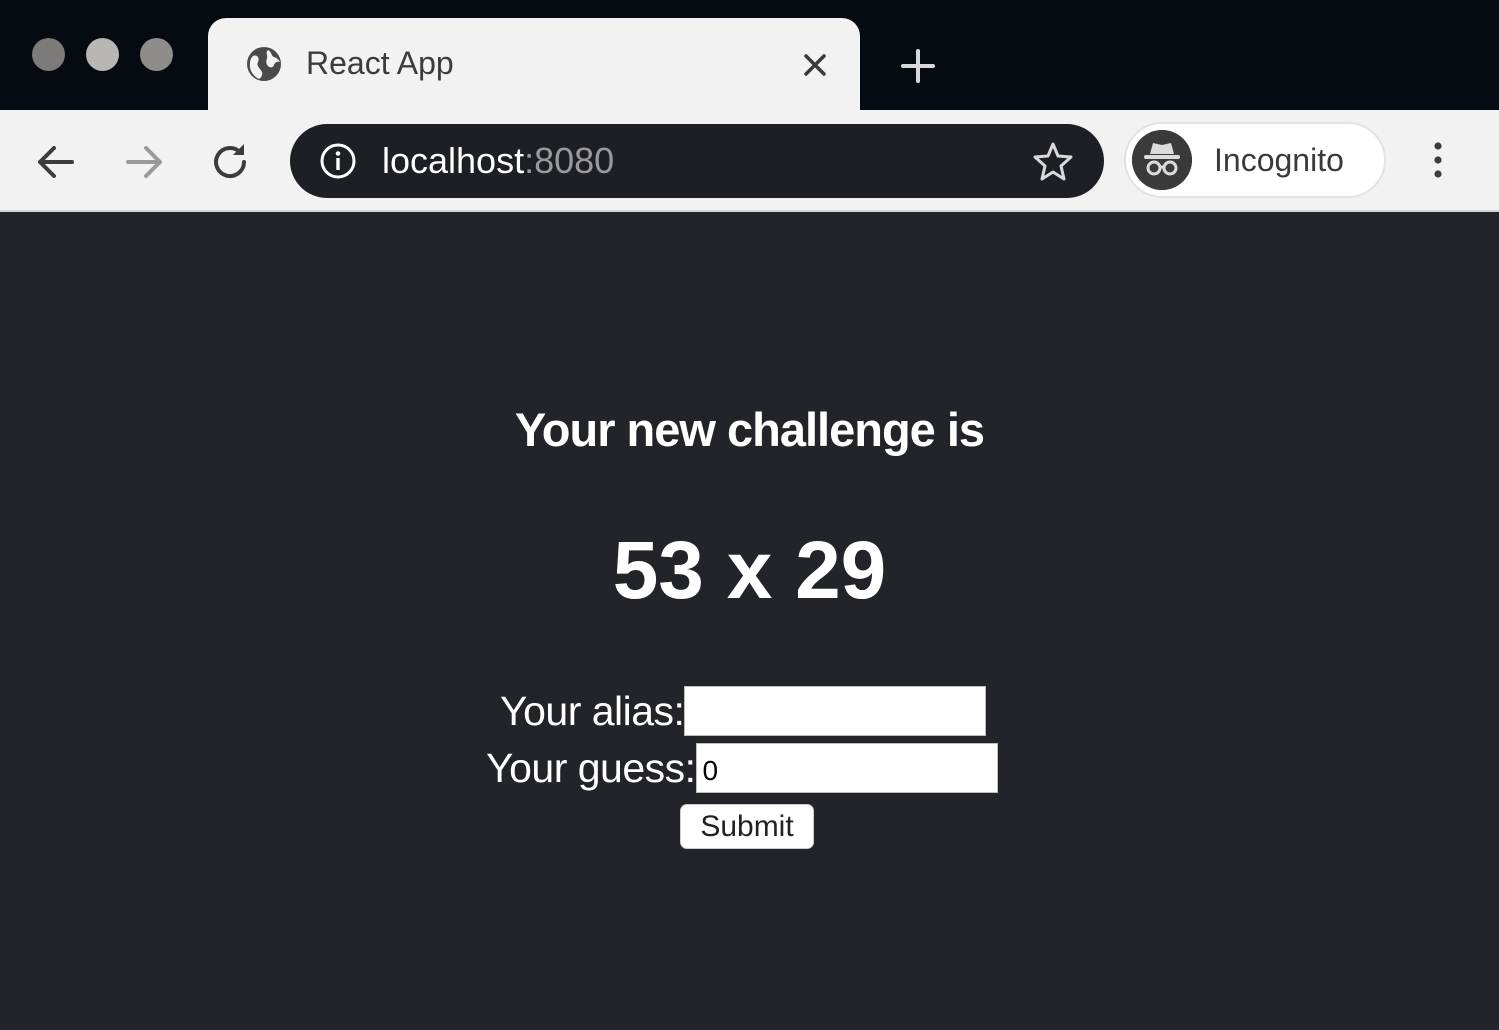 This screenshot has width=1499, height=1030. What do you see at coordinates (102, 54) in the screenshot?
I see `minimize-window-button` at bounding box center [102, 54].